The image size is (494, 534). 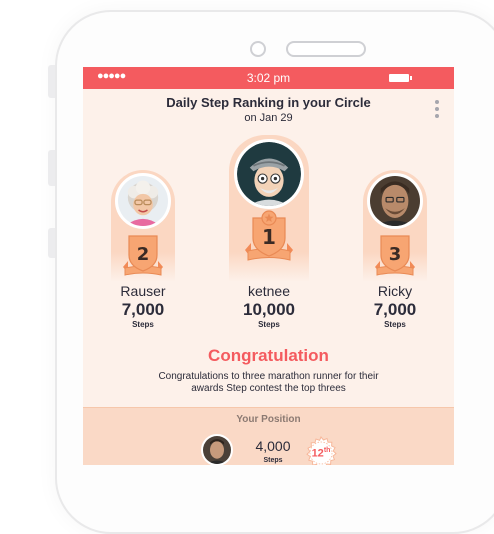 What do you see at coordinates (143, 309) in the screenshot?
I see `podium-steps-rauser: 7,000` at bounding box center [143, 309].